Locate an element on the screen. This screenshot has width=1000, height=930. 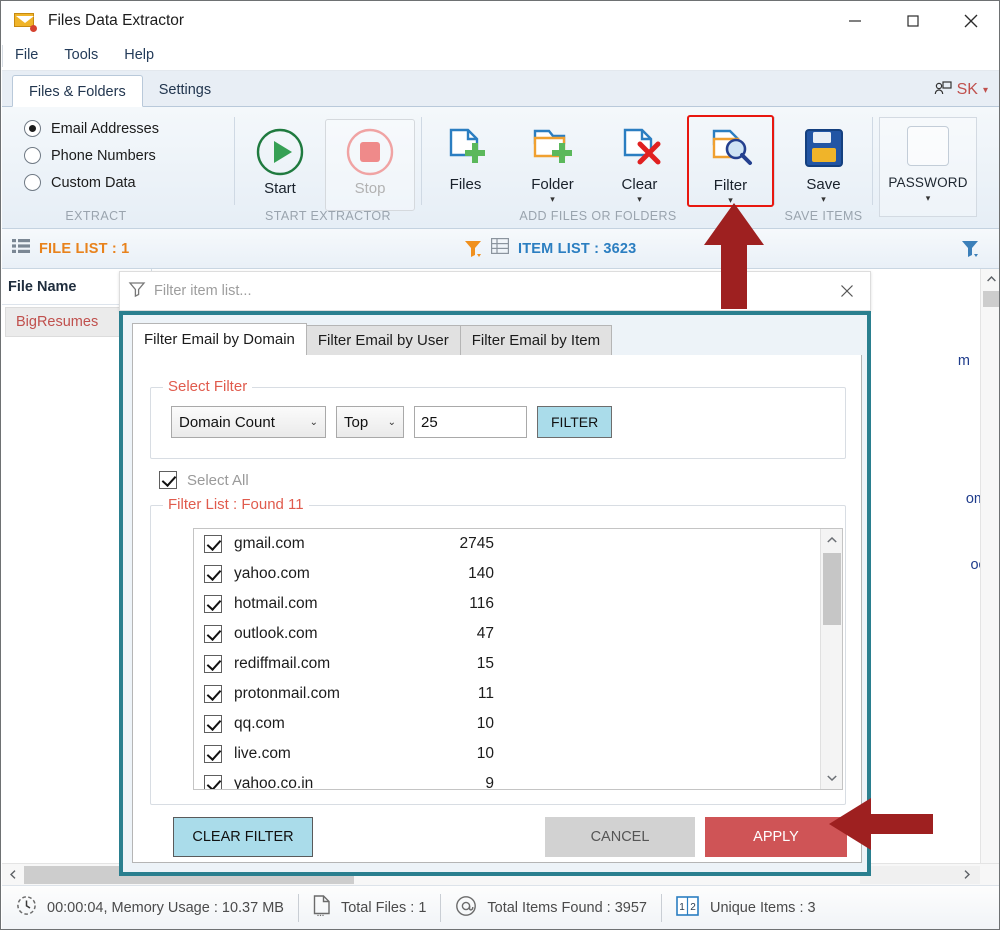
domain-count: 15 is located at coordinates (485, 663).